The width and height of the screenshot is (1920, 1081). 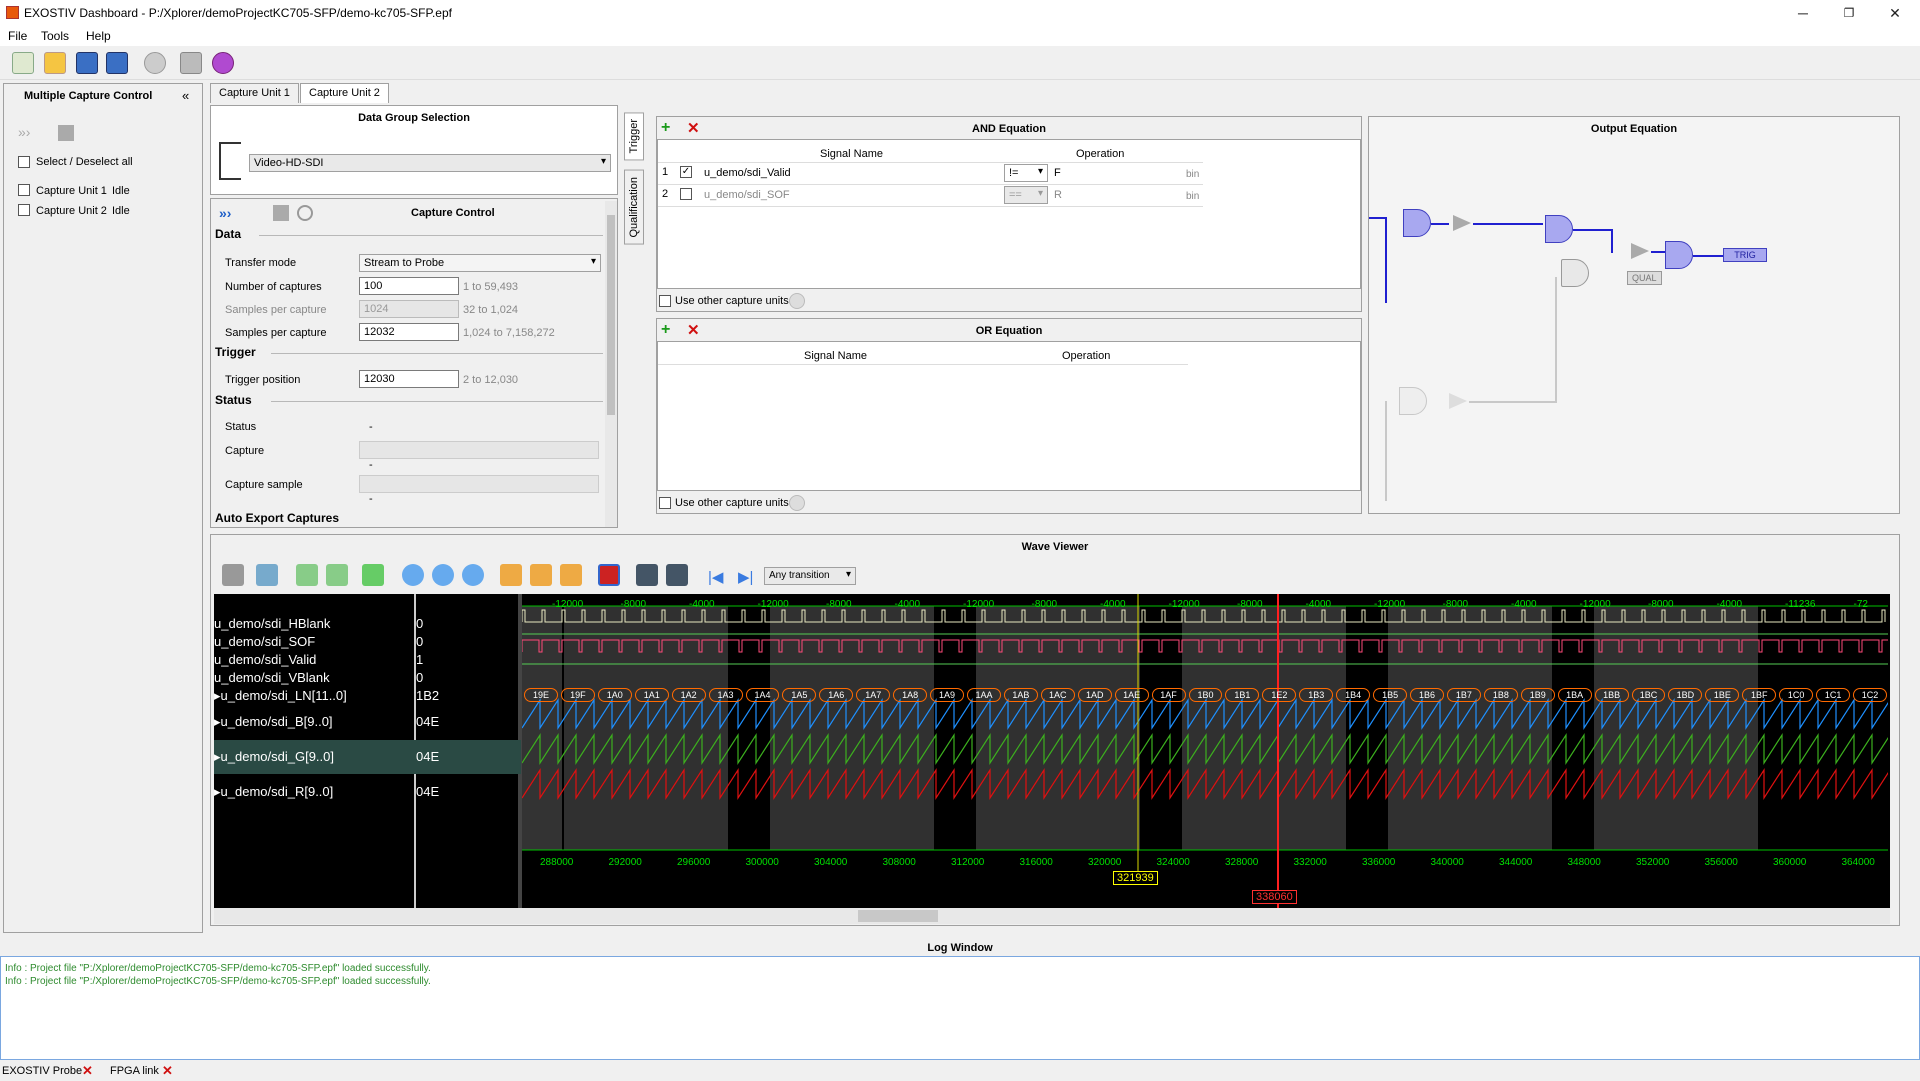 I want to click on time-tick-bottom: 364000, so click(x=1858, y=862).